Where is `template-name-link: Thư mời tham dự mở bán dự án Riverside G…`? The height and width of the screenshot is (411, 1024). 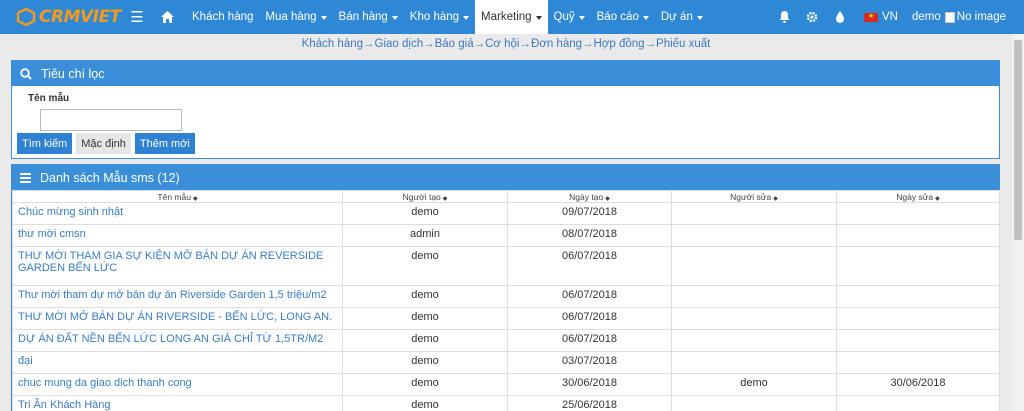 template-name-link: Thư mời tham dự mở bán dự án Riverside G… is located at coordinates (177, 296).